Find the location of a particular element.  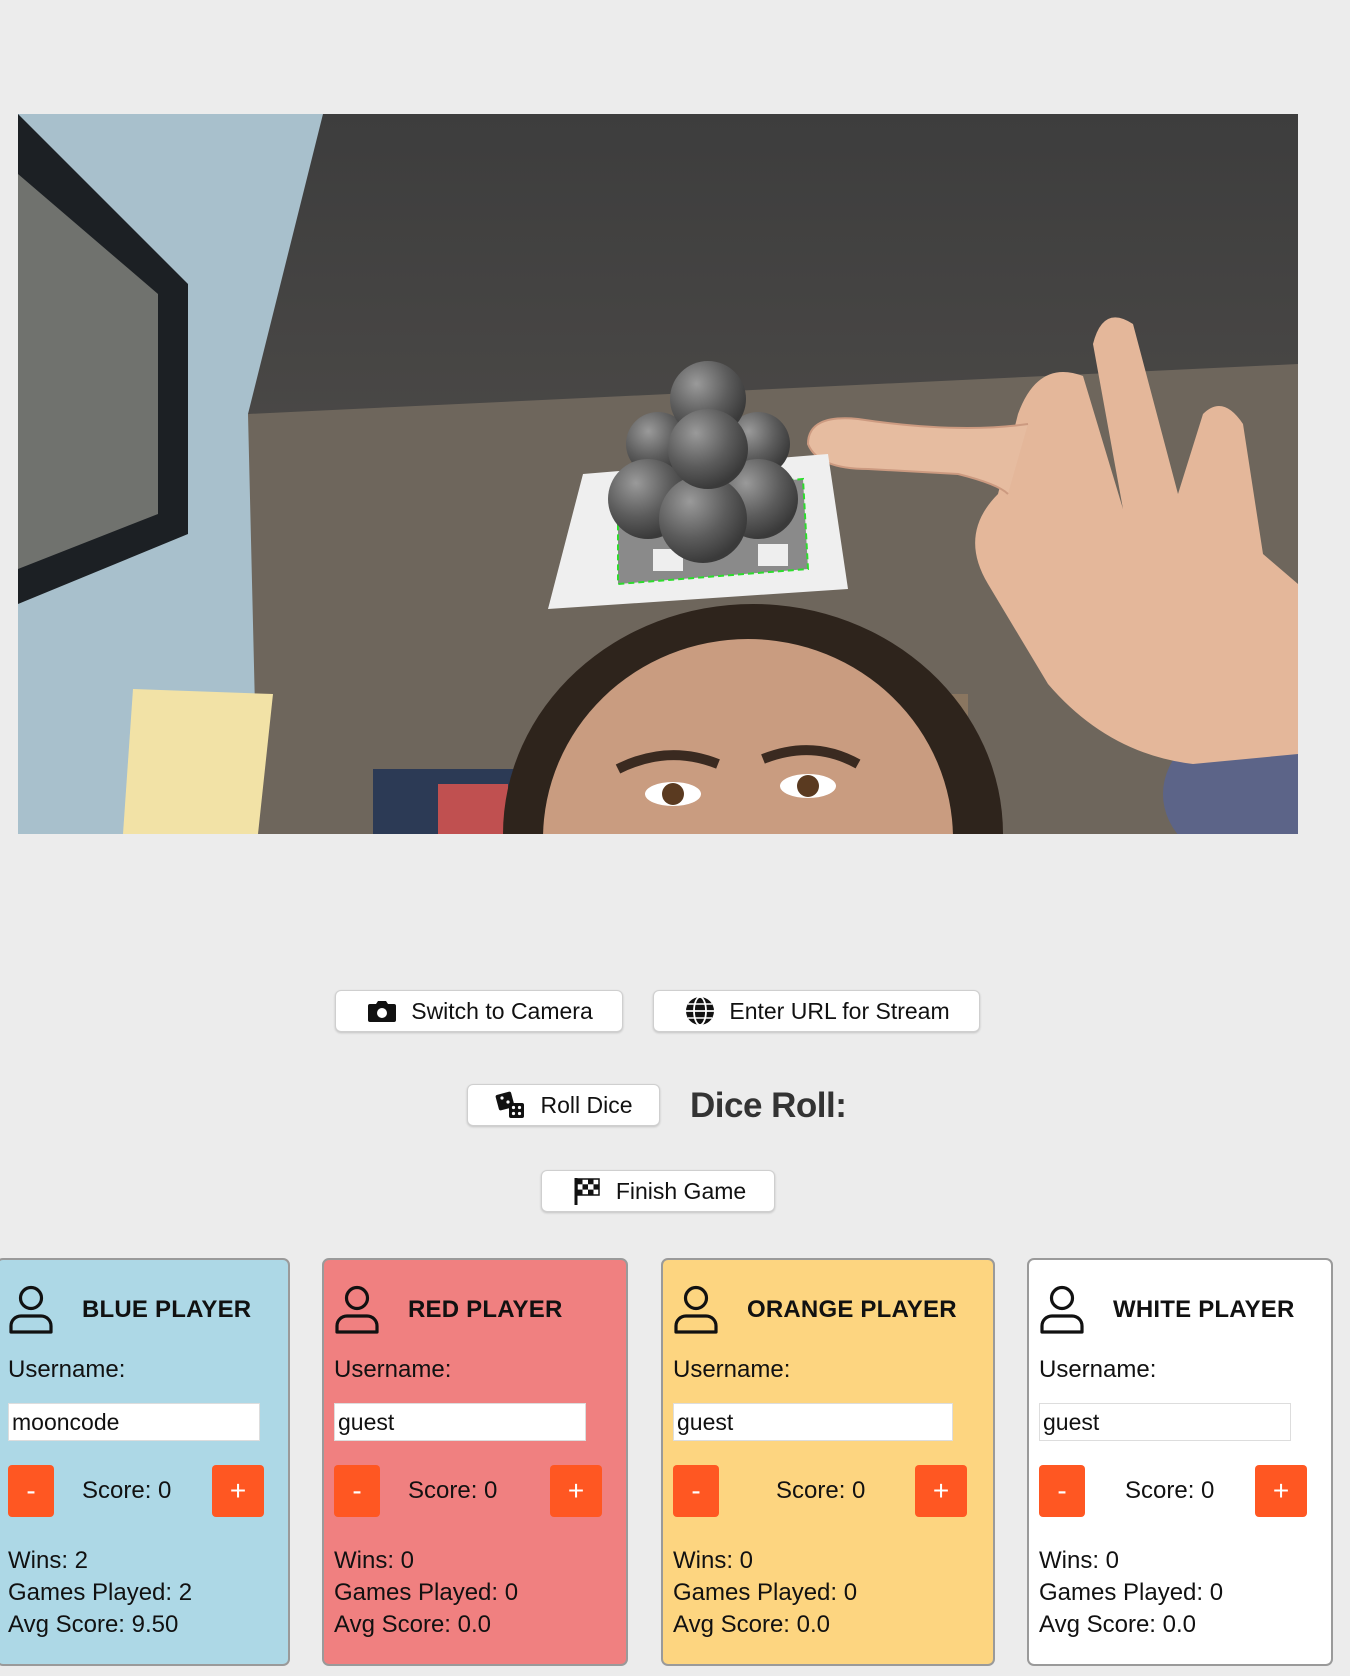

games-played-stat: Games Played: 2 is located at coordinates (100, 1592).